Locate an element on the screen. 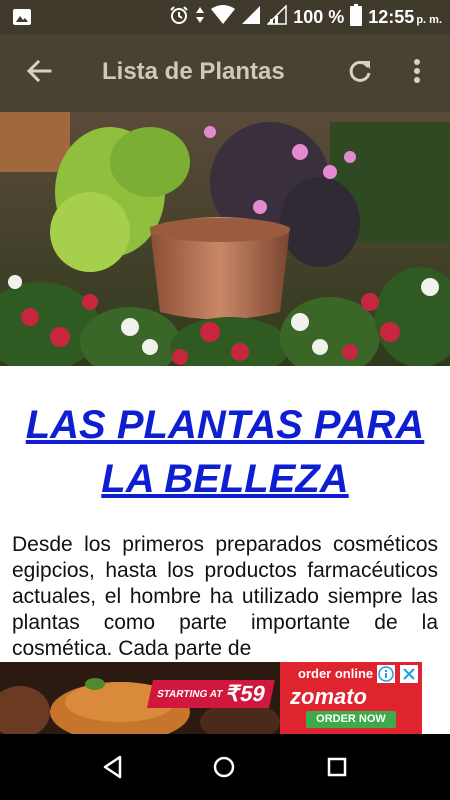  refresh-button is located at coordinates (360, 73).